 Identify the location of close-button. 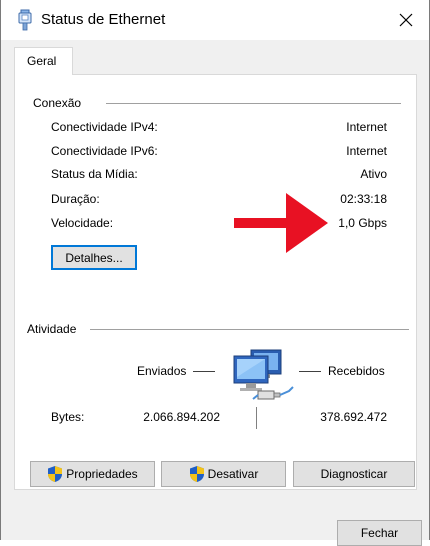
(406, 20).